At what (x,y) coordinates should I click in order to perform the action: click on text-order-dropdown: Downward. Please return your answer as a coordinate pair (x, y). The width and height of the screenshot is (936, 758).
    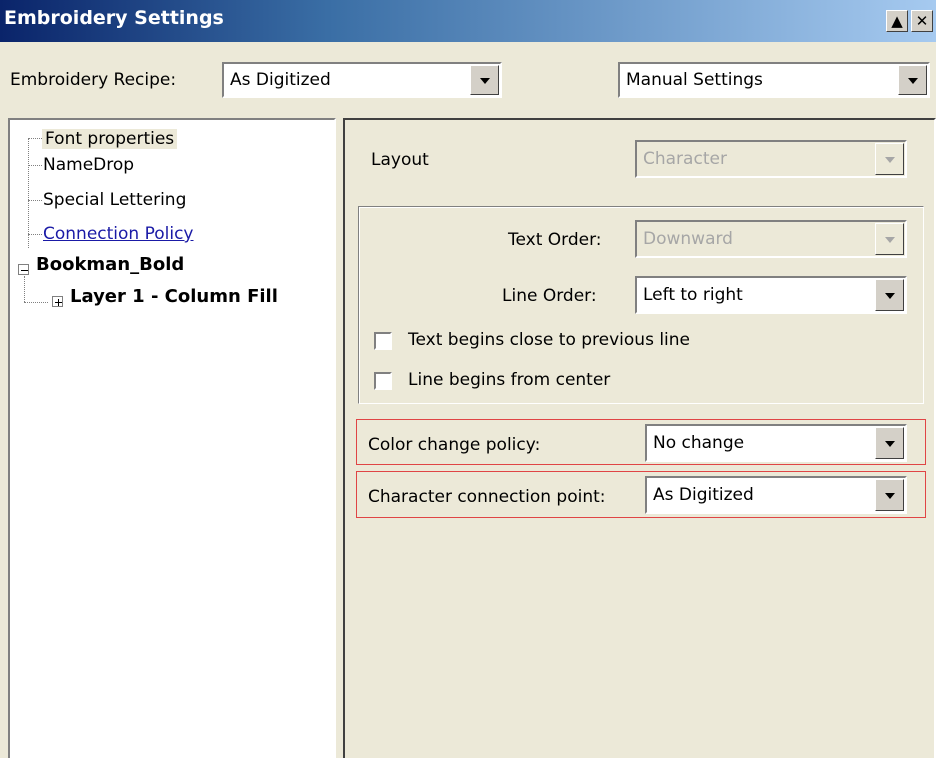
    Looking at the image, I should click on (771, 239).